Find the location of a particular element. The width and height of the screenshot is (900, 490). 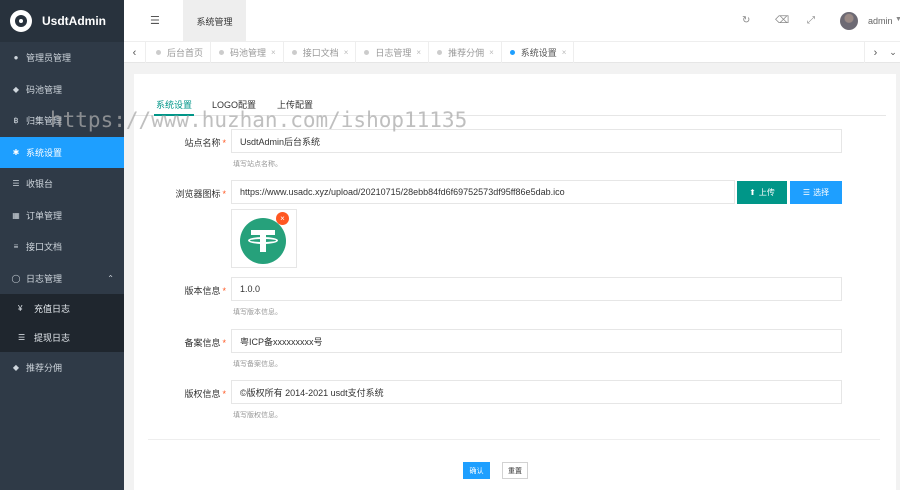

version-tip: 填写版本信息。 is located at coordinates (257, 312).